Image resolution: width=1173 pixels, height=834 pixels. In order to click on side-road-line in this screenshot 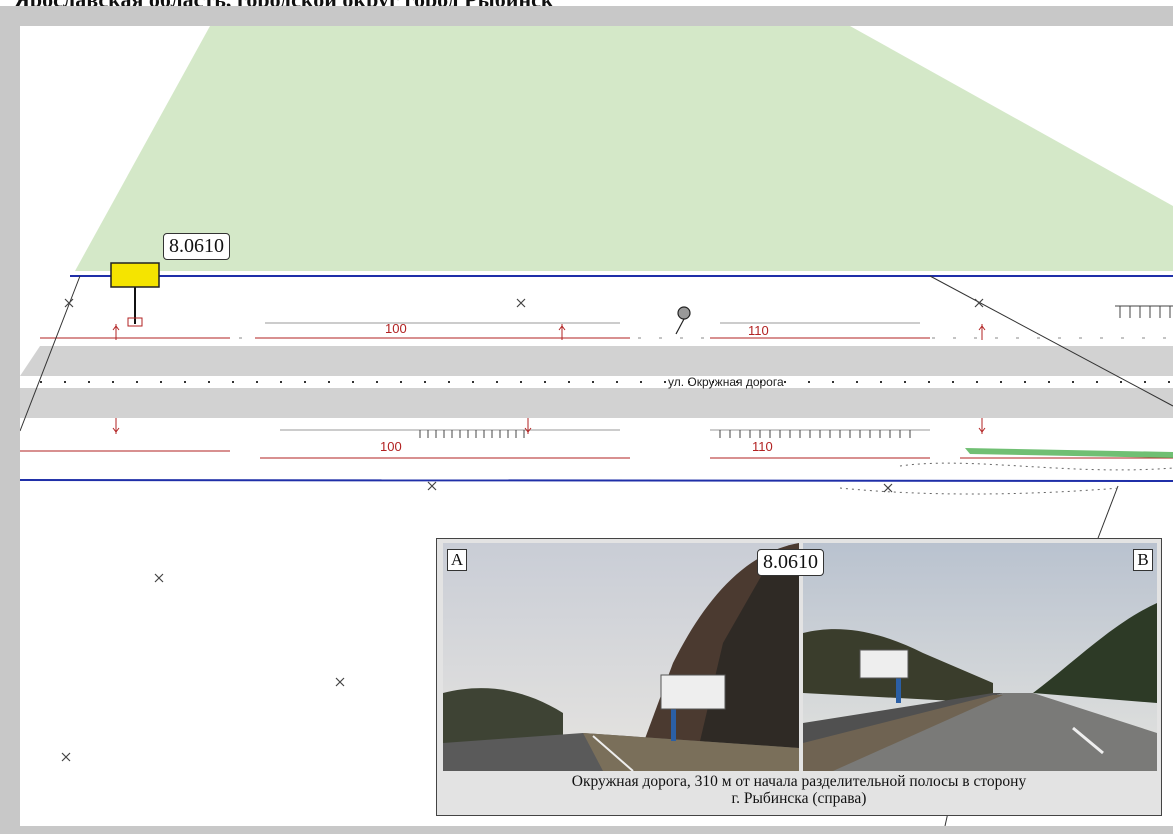, I will do `click(1051, 341)`.